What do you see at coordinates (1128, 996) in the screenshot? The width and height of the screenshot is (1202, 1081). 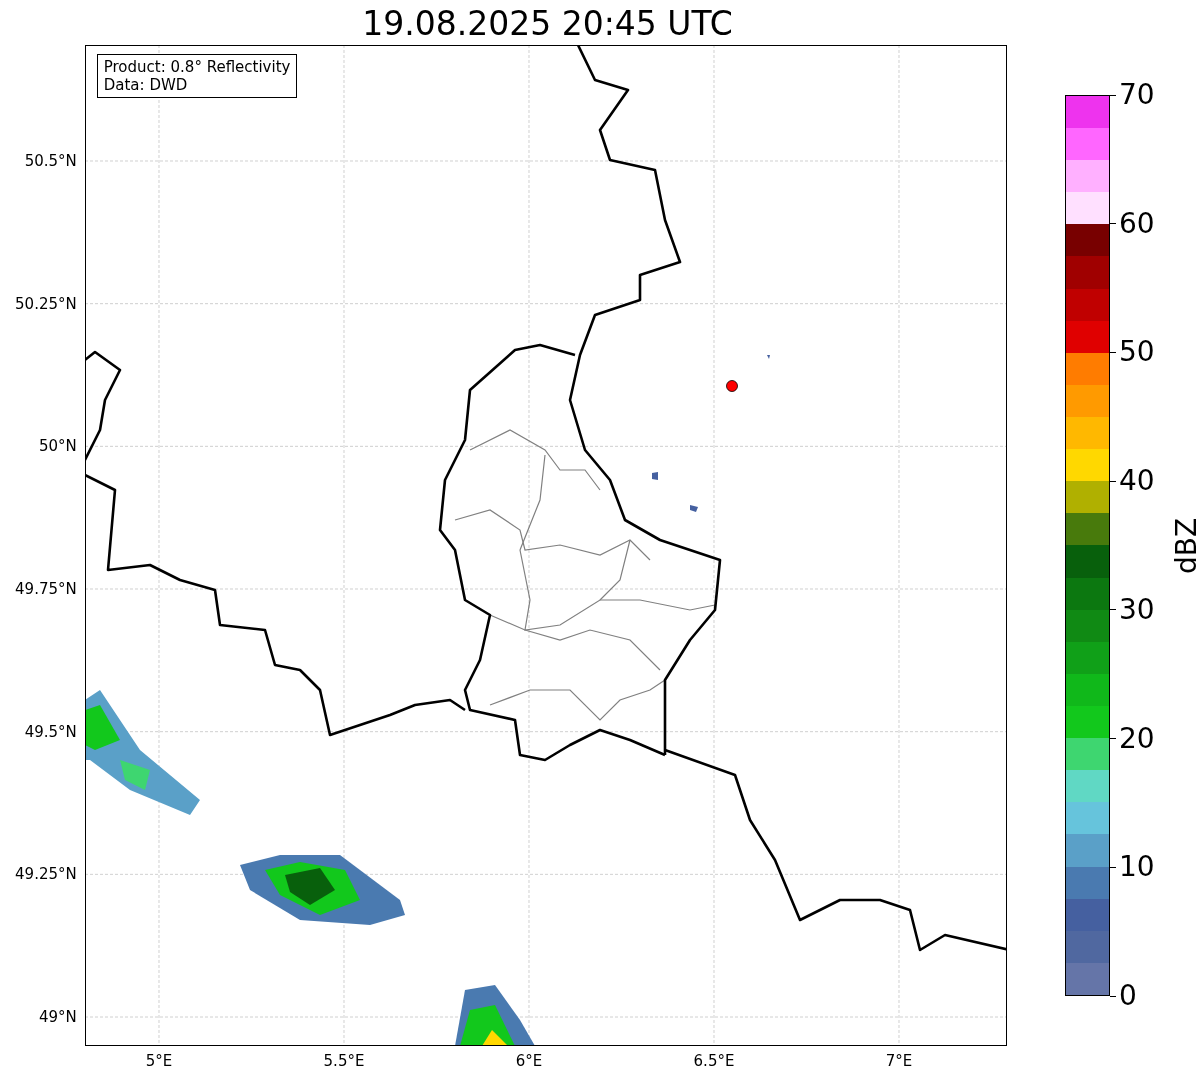 I see `colorbar-tick-label: 0` at bounding box center [1128, 996].